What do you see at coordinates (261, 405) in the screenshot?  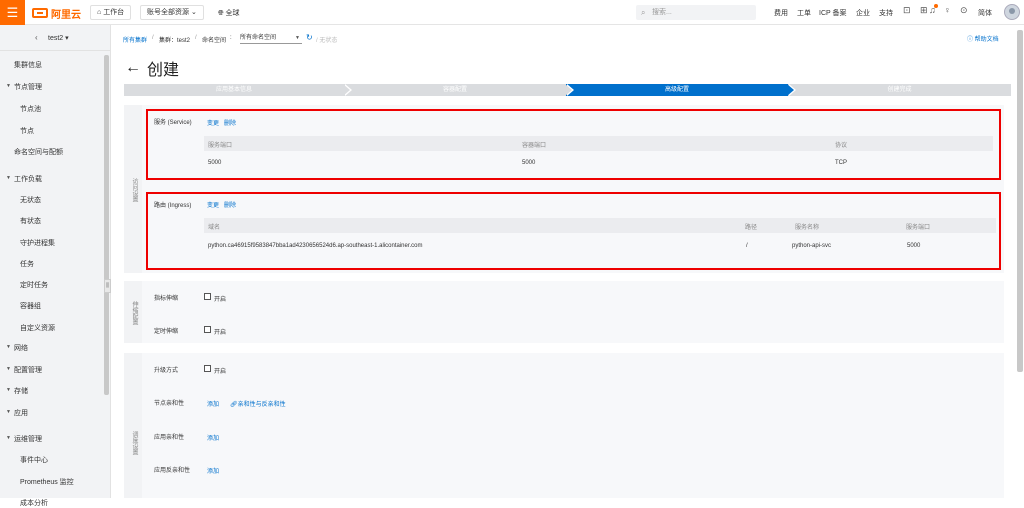 I see `affinity-doc-label: 亲和性与反亲和性` at bounding box center [261, 405].